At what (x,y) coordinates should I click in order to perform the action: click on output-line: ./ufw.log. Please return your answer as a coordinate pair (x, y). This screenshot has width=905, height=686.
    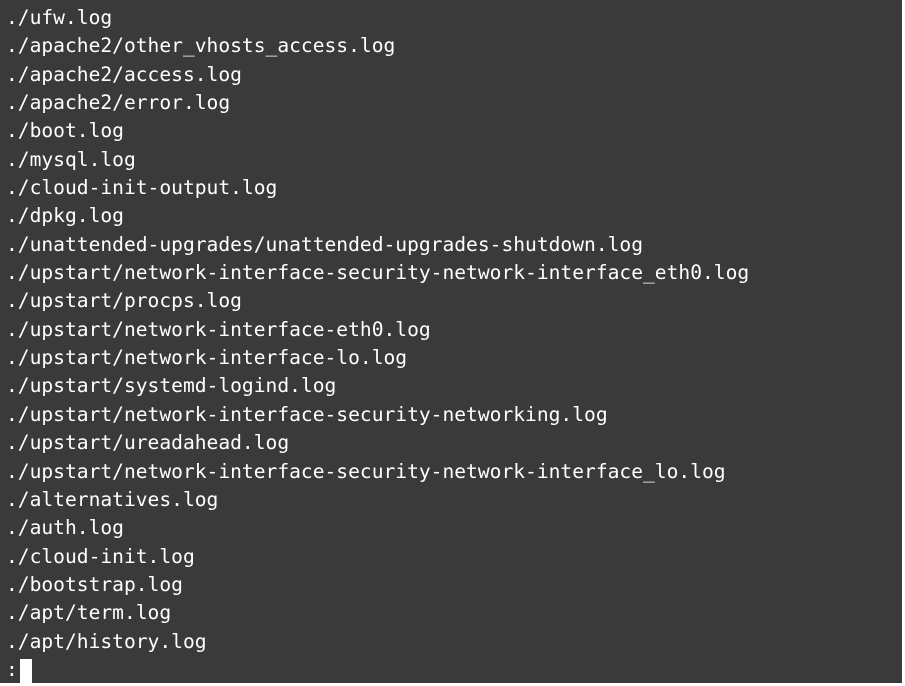
    Looking at the image, I should click on (59, 17).